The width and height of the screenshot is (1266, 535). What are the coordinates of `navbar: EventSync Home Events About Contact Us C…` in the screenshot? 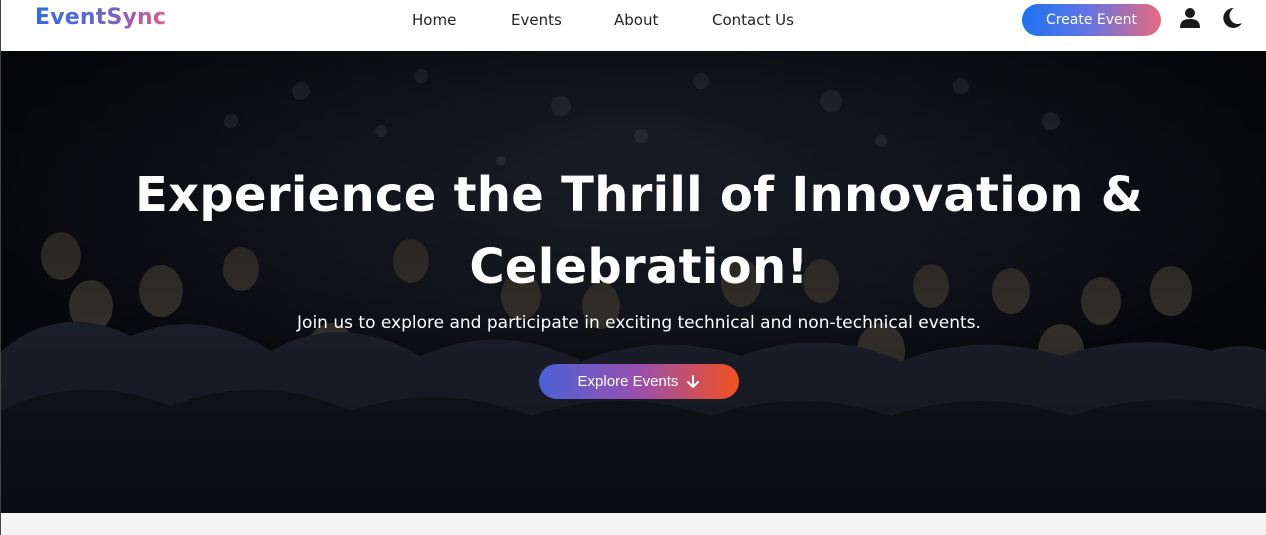 It's located at (633, 25).